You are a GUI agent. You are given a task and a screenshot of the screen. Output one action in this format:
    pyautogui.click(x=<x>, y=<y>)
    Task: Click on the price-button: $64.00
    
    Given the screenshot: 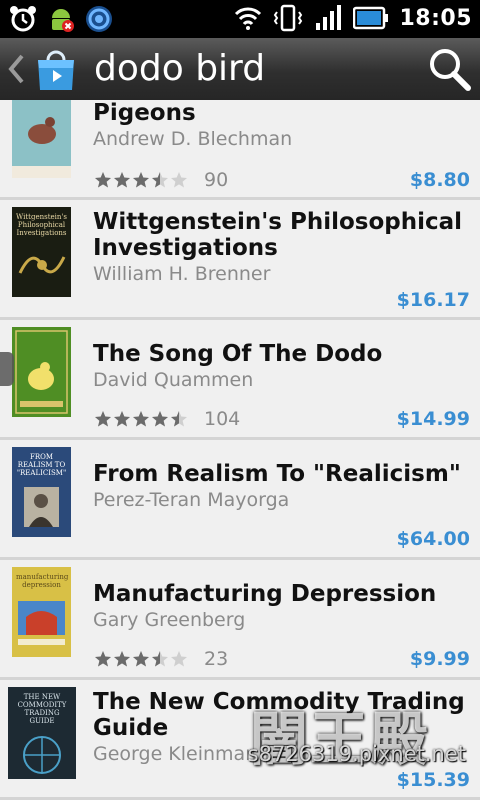 What is the action you would take?
    pyautogui.click(x=433, y=539)
    